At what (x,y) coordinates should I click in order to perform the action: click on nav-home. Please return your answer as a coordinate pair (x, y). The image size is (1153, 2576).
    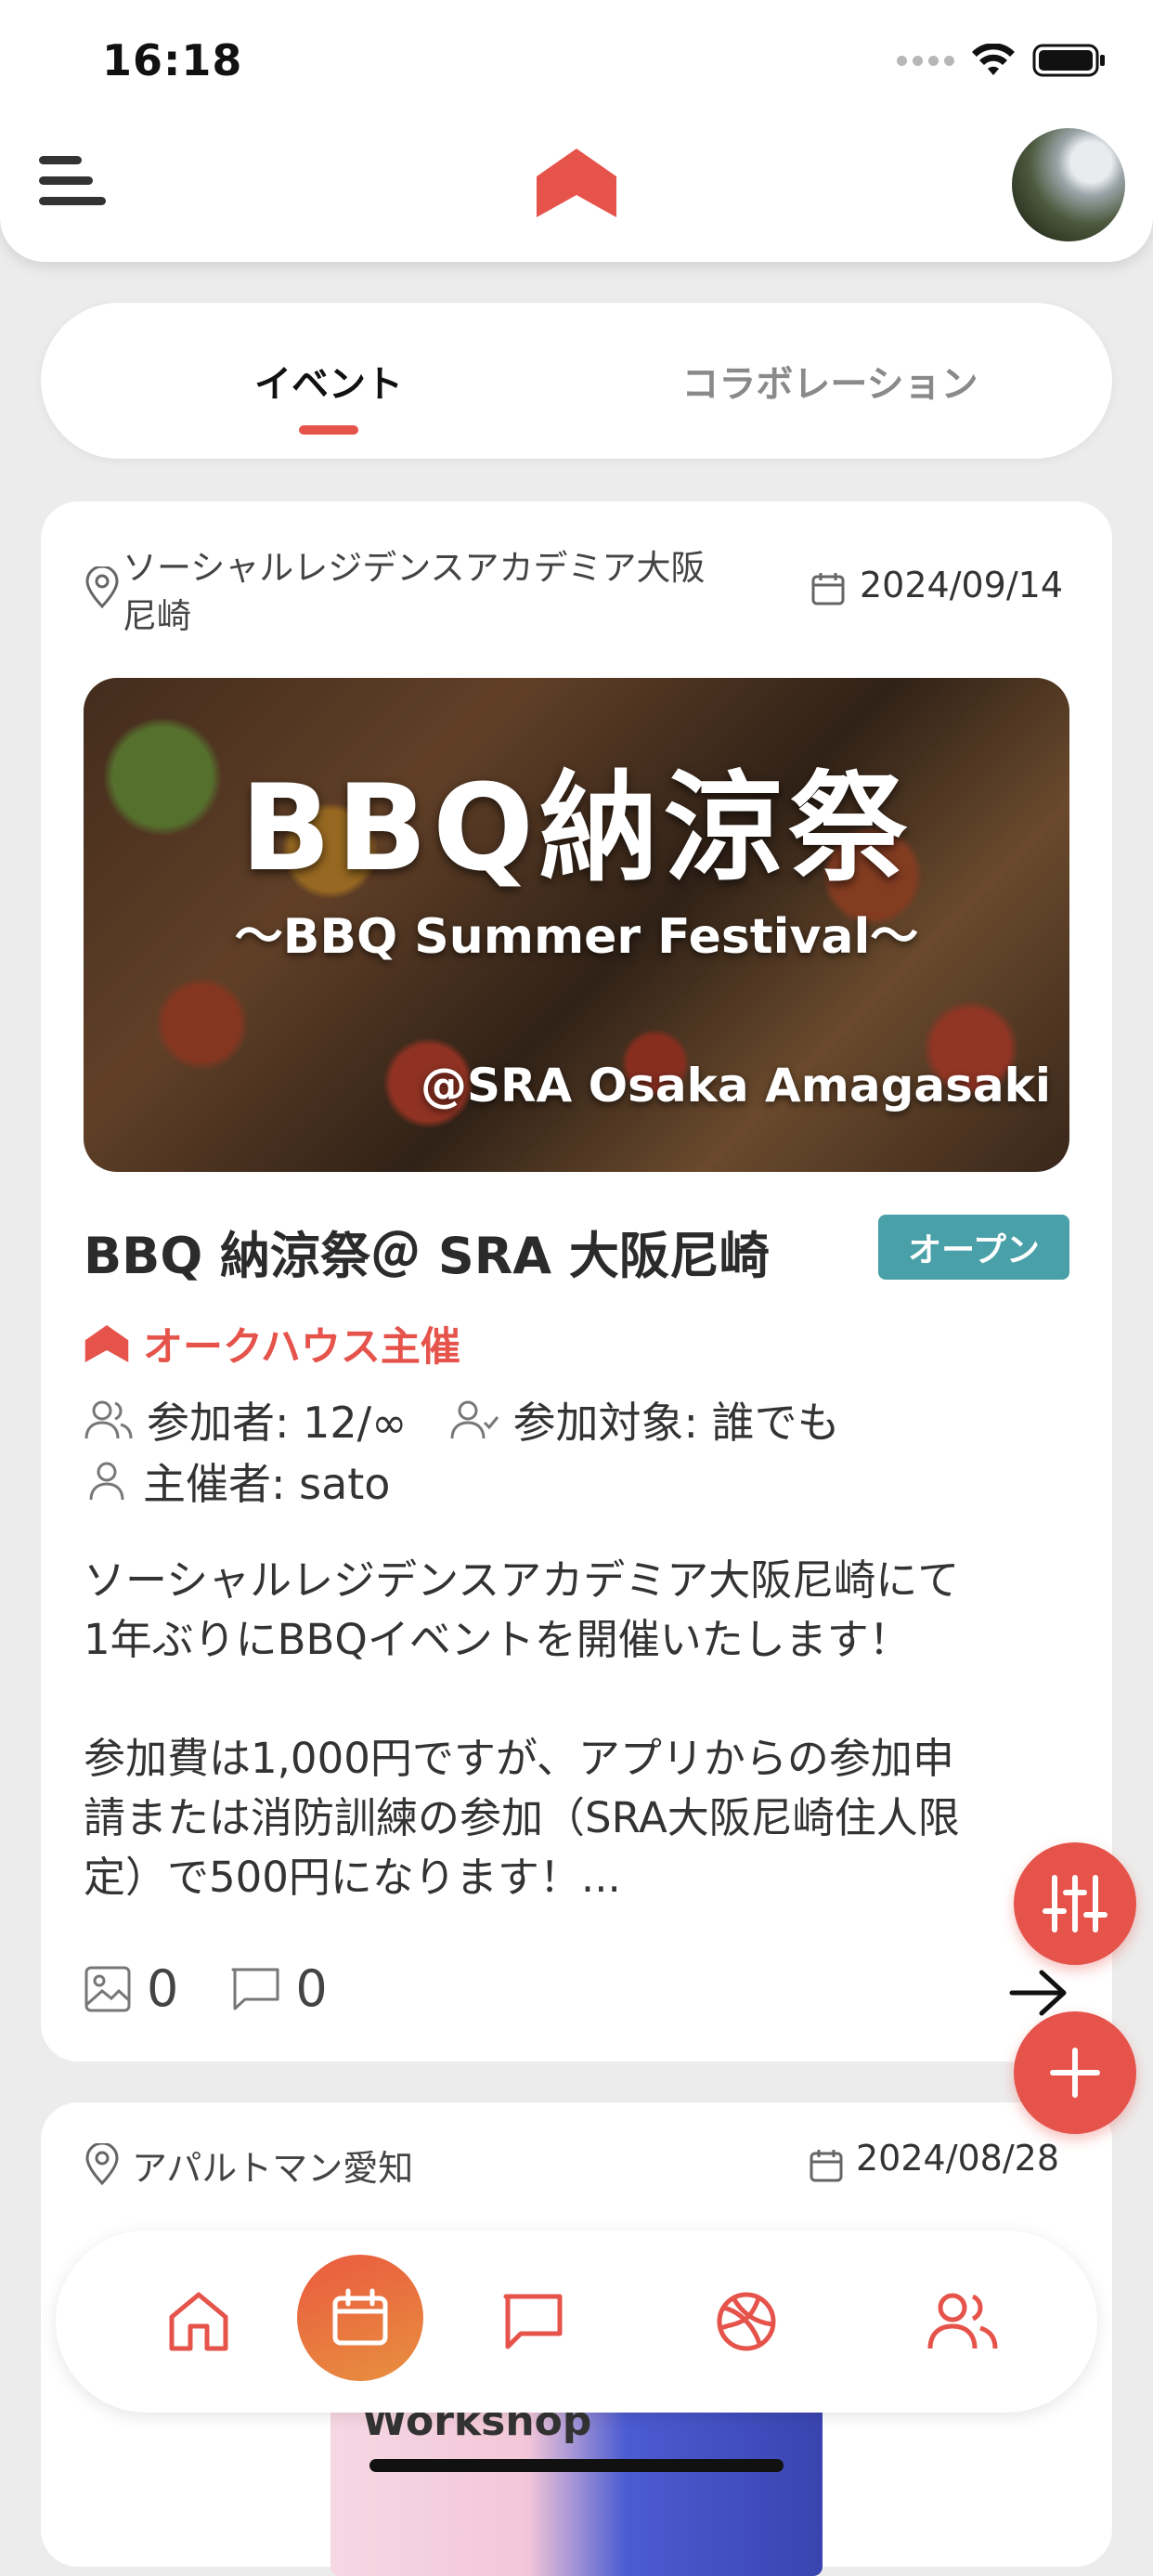
    Looking at the image, I should click on (198, 2321).